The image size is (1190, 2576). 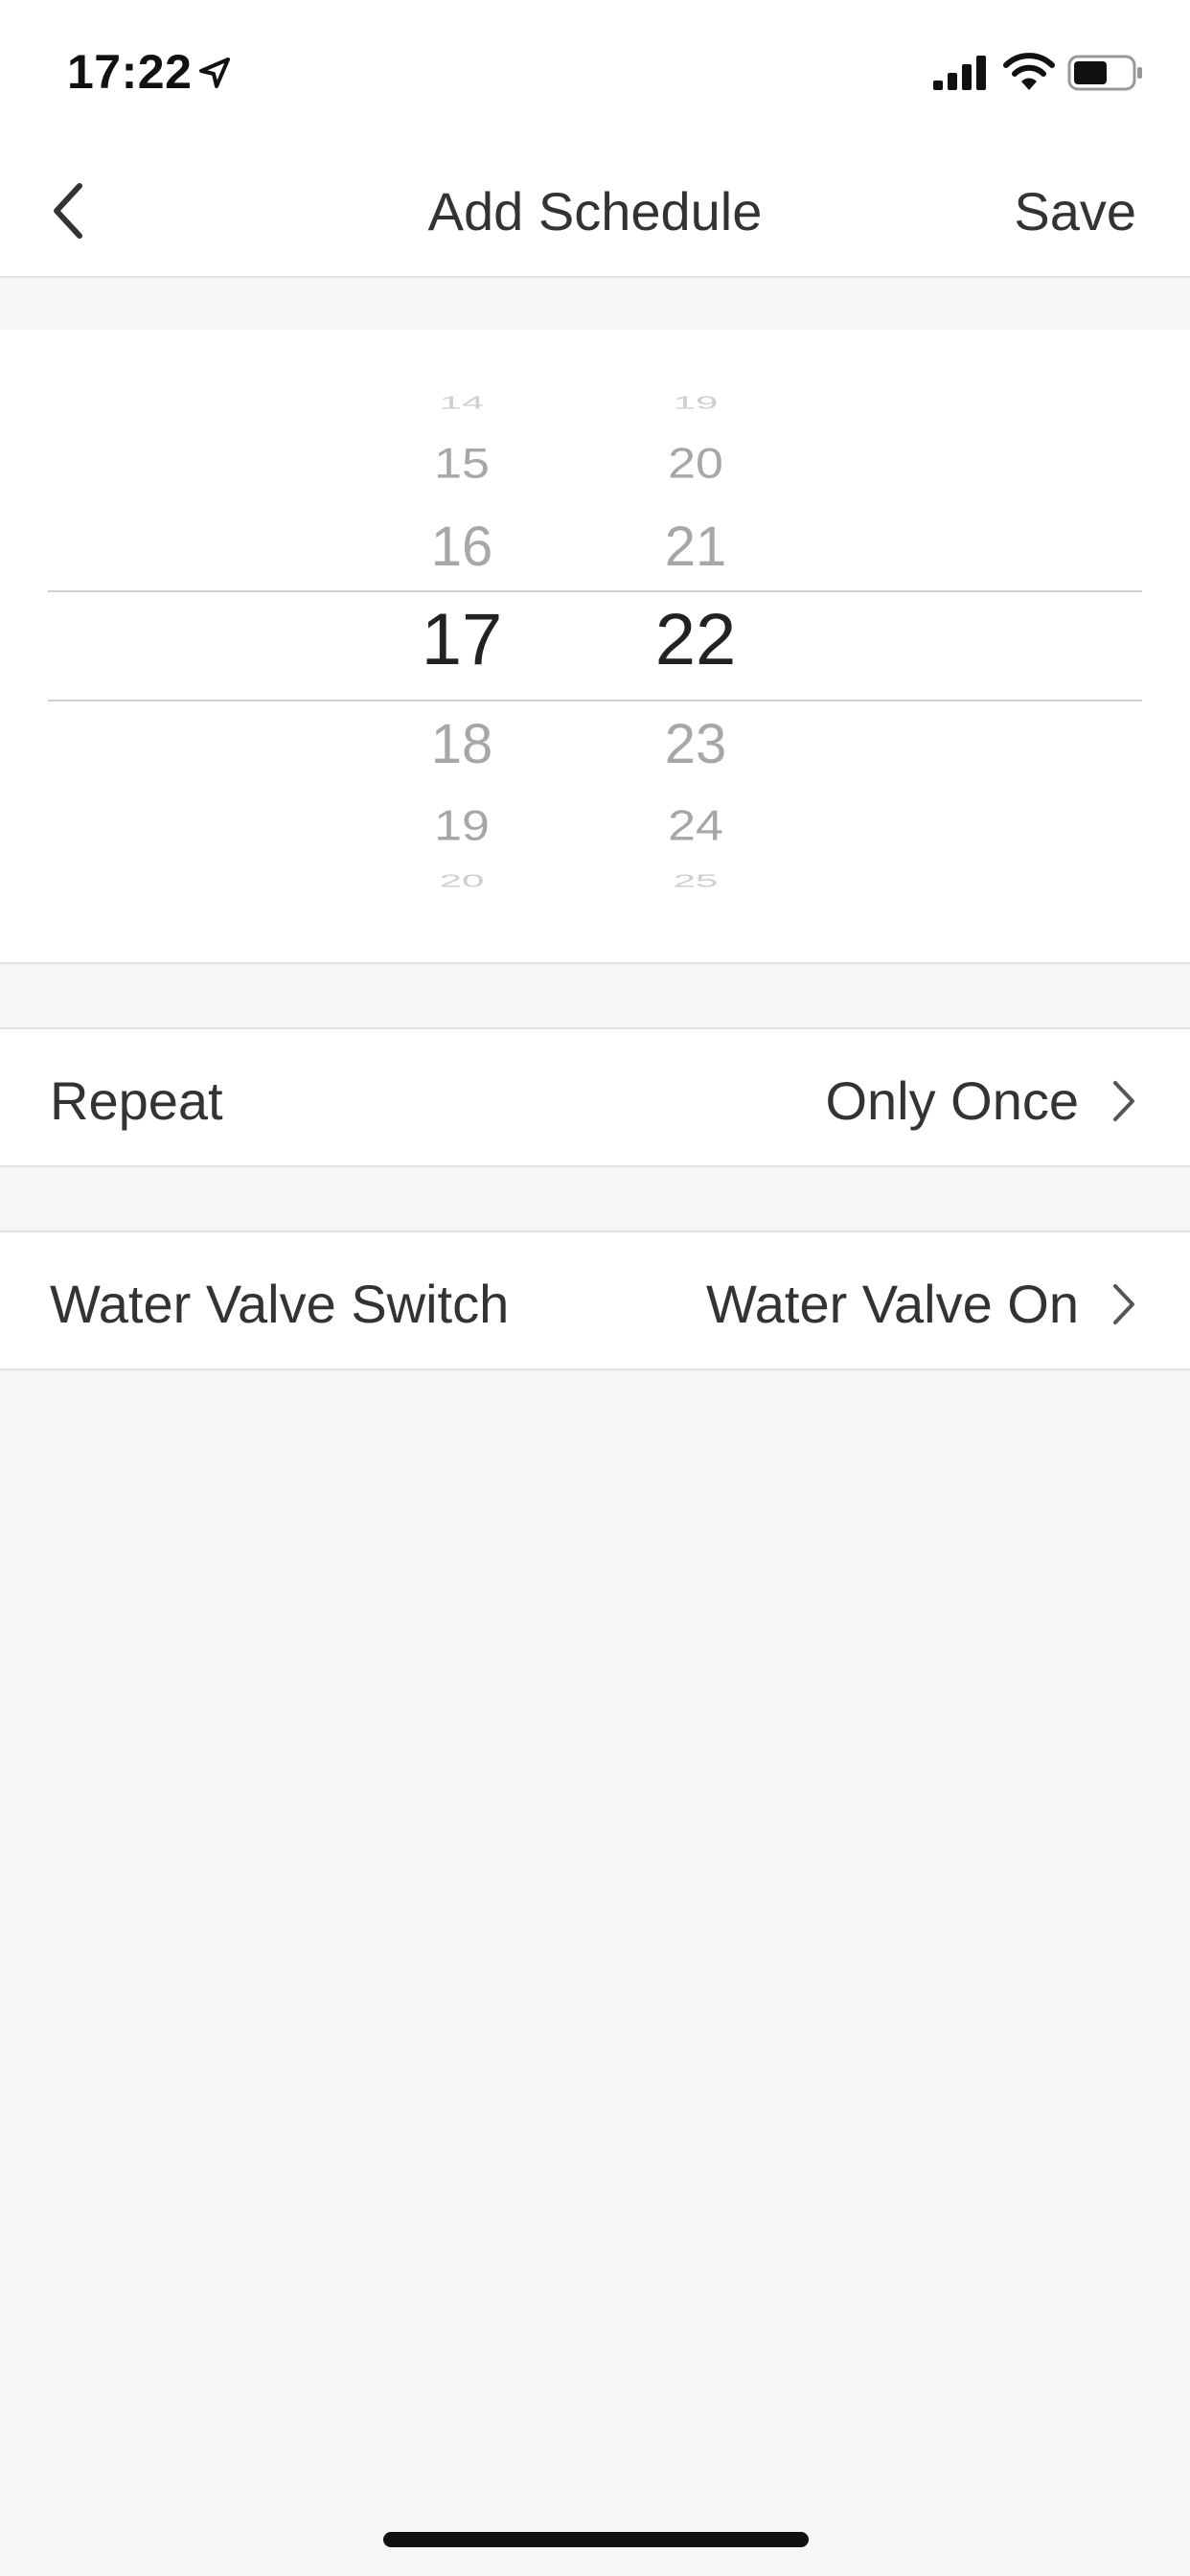 What do you see at coordinates (595, 591) in the screenshot?
I see `picker-selection-top-line` at bounding box center [595, 591].